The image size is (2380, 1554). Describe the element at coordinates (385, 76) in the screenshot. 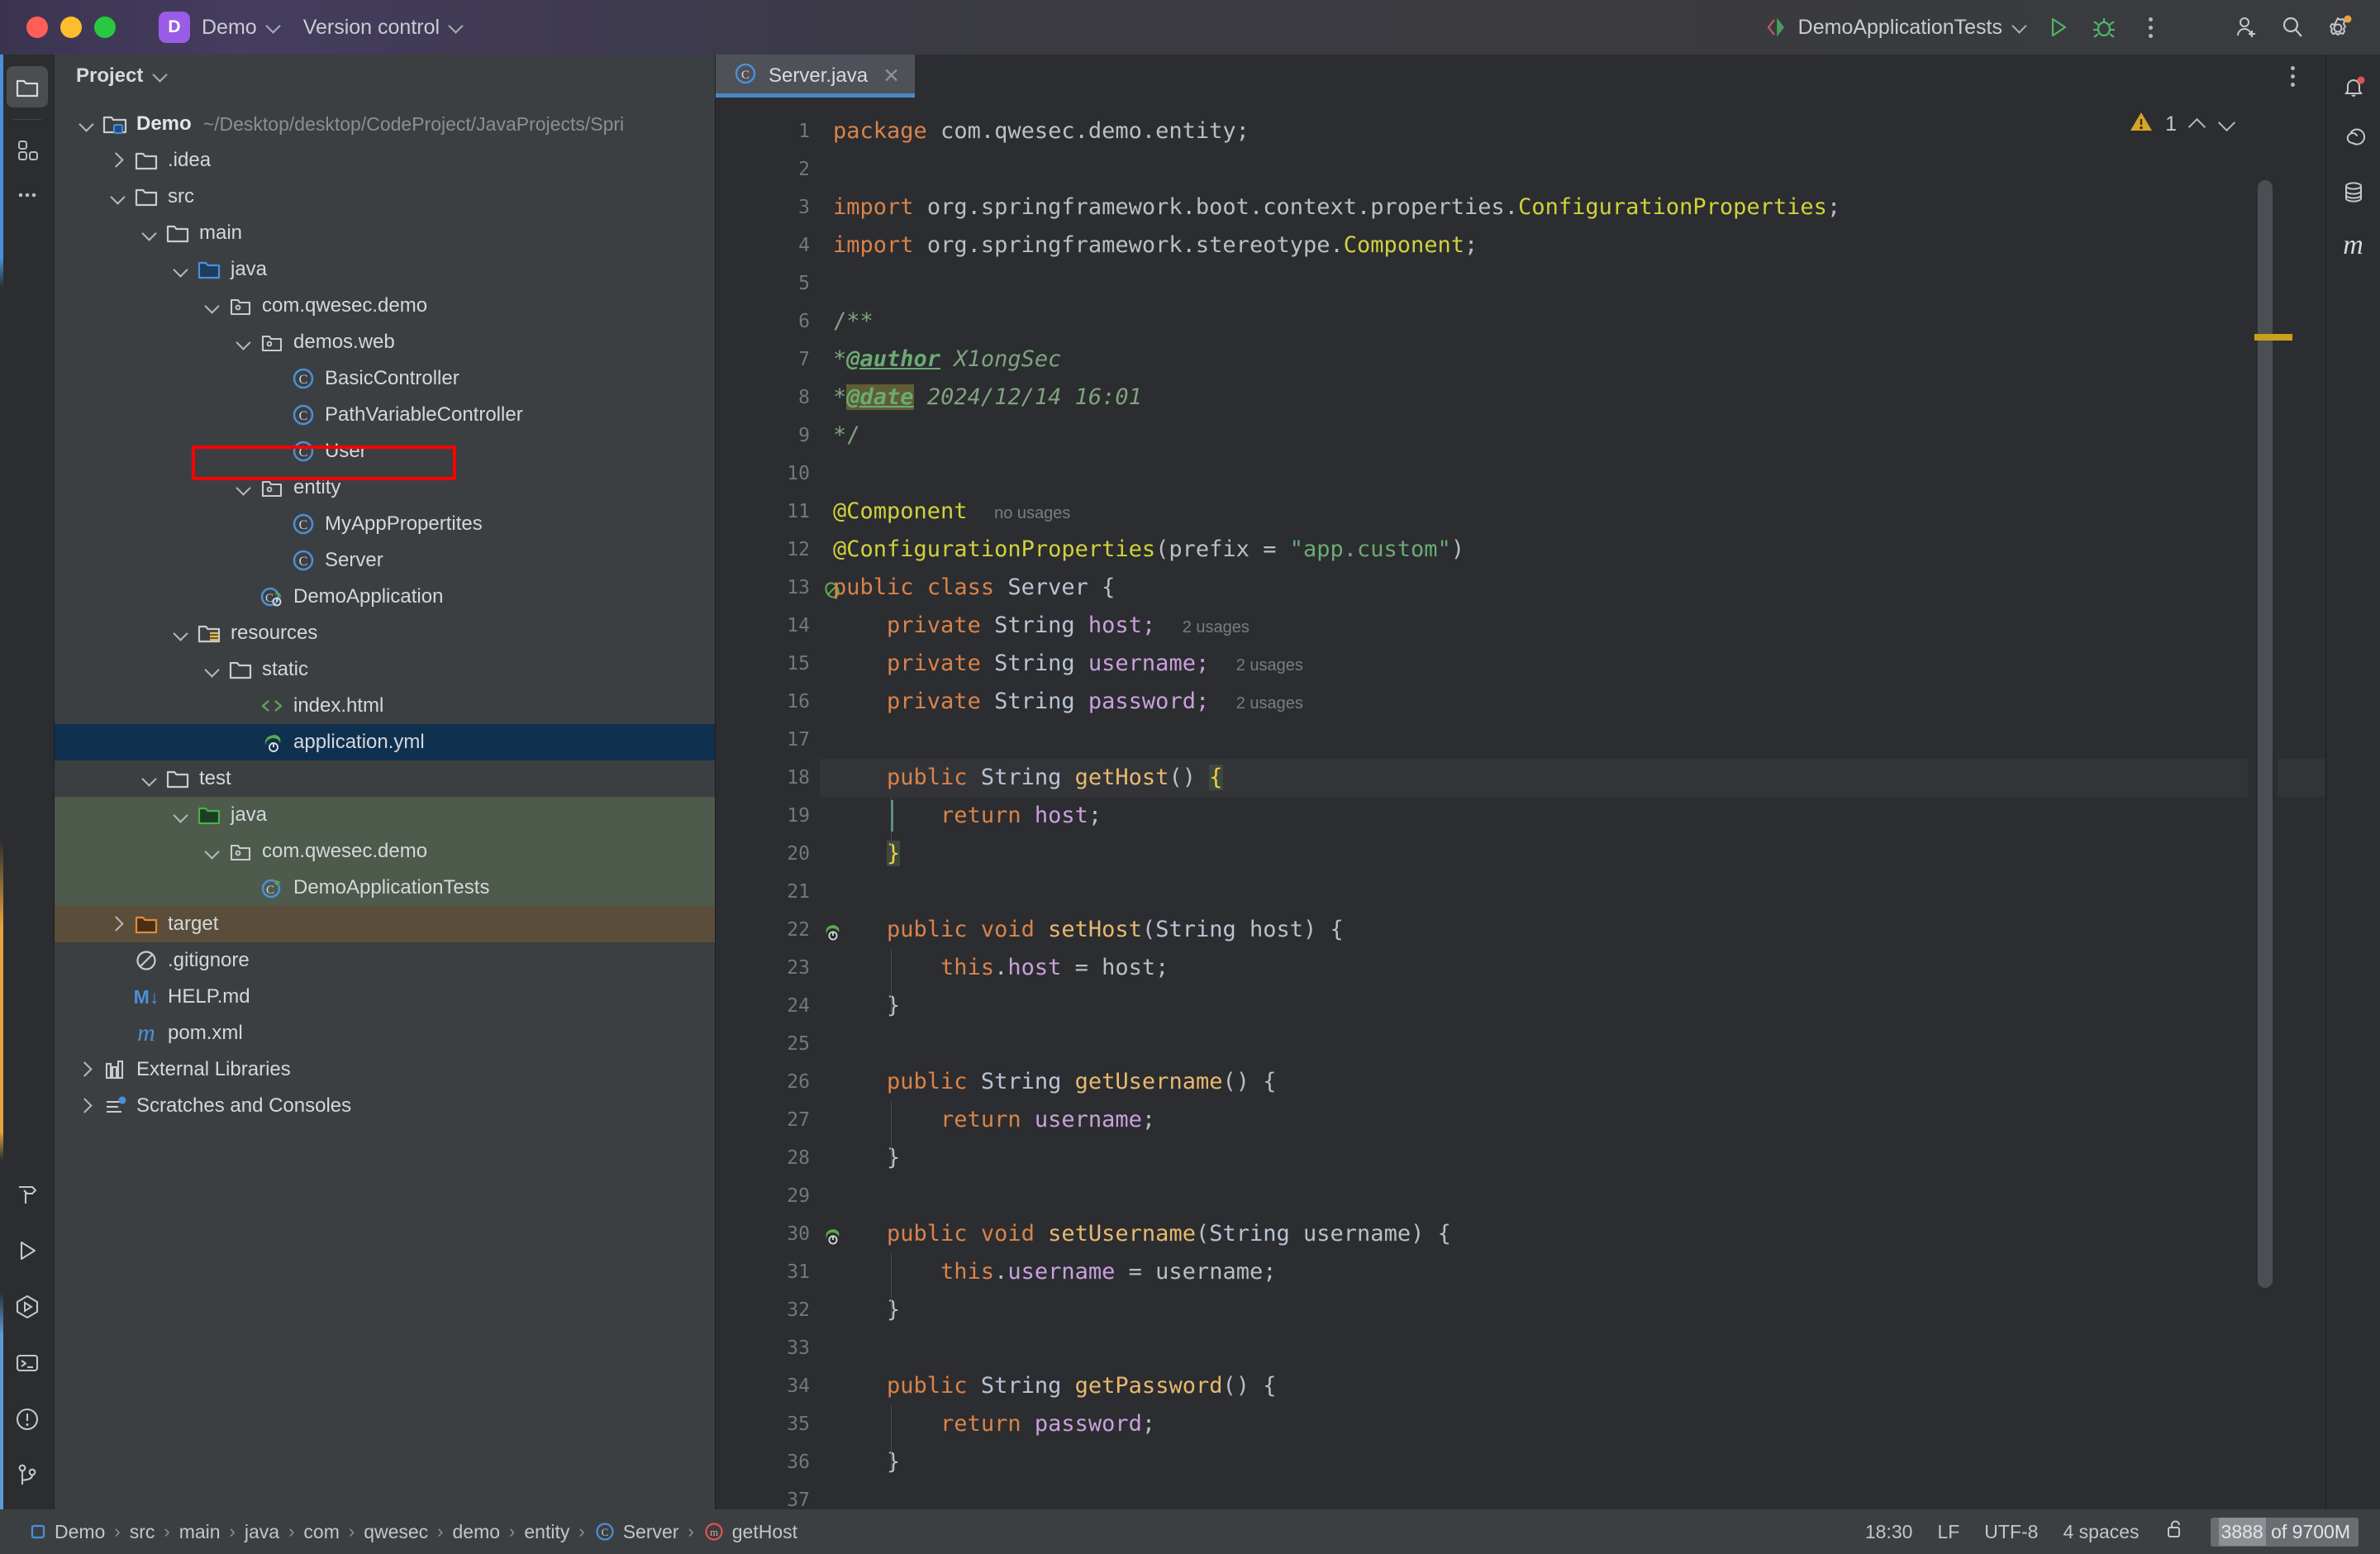

I see `project-panel-header: Project` at that location.